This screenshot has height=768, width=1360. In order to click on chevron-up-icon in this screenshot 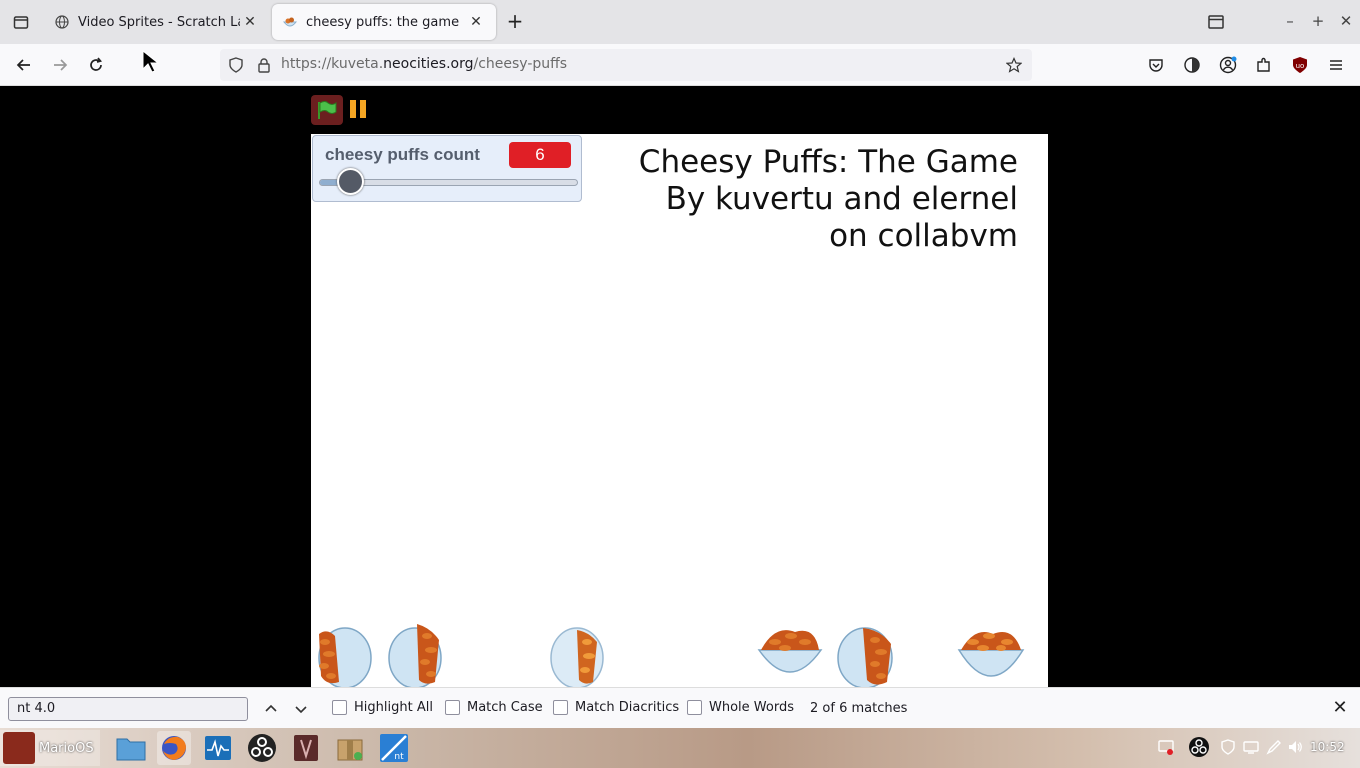, I will do `click(271, 708)`.